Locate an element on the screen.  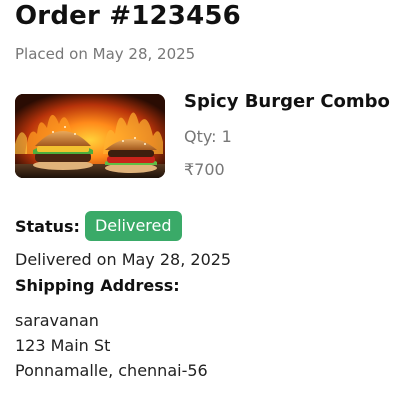
status-row: Status: Delivered is located at coordinates (98, 226).